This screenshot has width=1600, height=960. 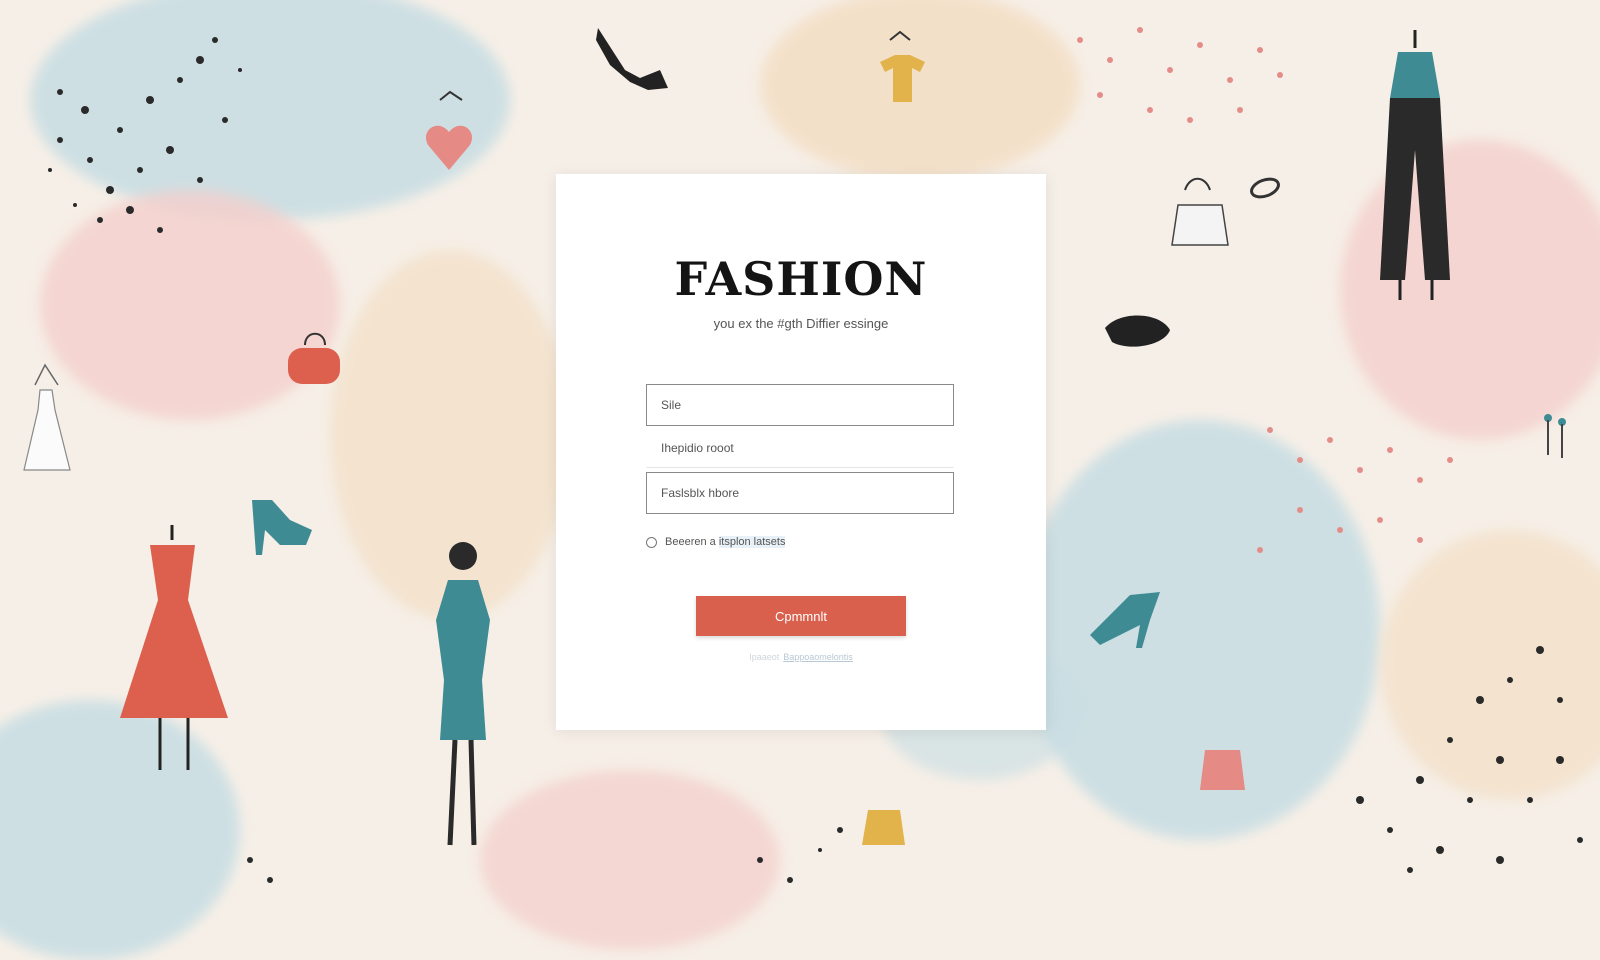 What do you see at coordinates (1137, 331) in the screenshot?
I see `beret-hat-icon` at bounding box center [1137, 331].